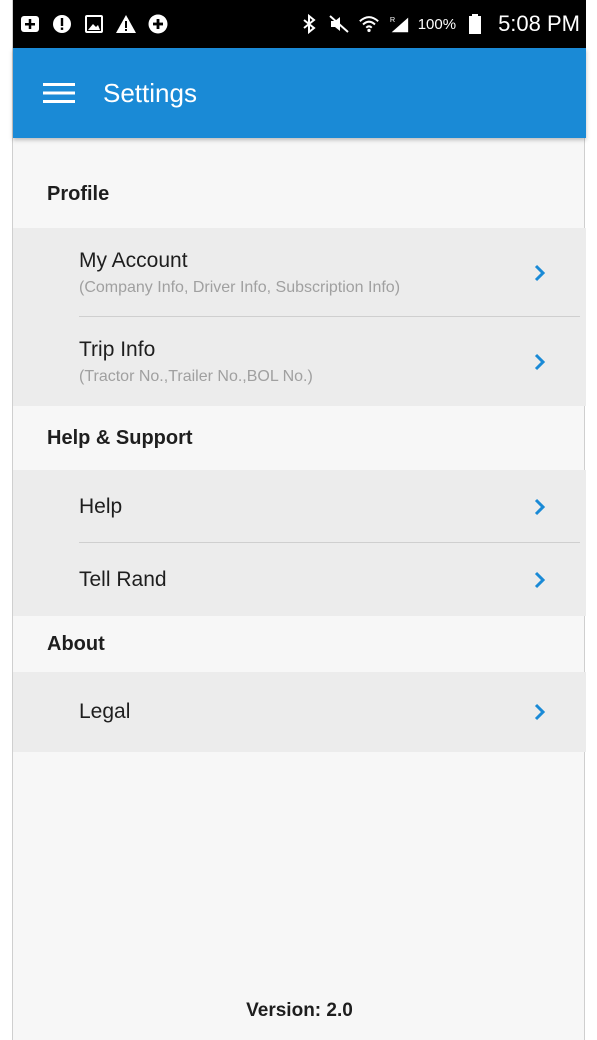  What do you see at coordinates (437, 24) in the screenshot?
I see `battery-percent: 100%` at bounding box center [437, 24].